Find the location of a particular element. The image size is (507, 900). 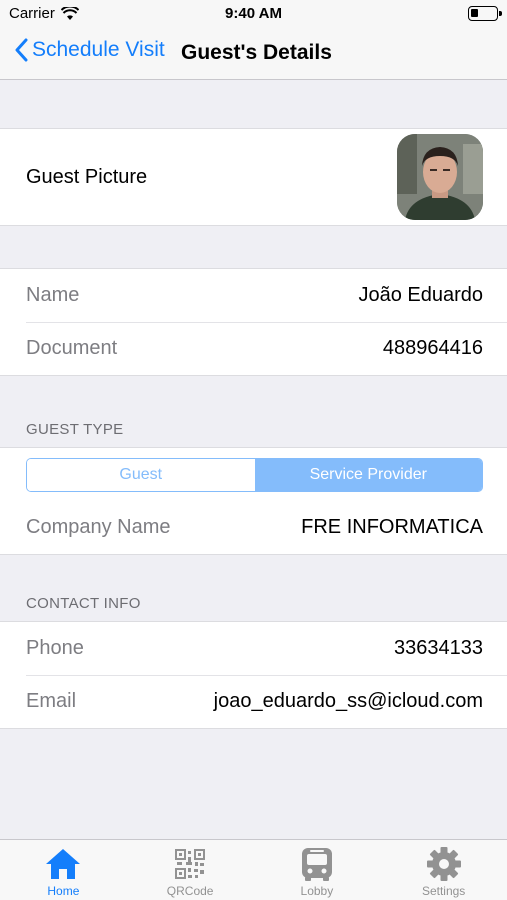

name-row: Name João Eduardo is located at coordinates (253, 295).